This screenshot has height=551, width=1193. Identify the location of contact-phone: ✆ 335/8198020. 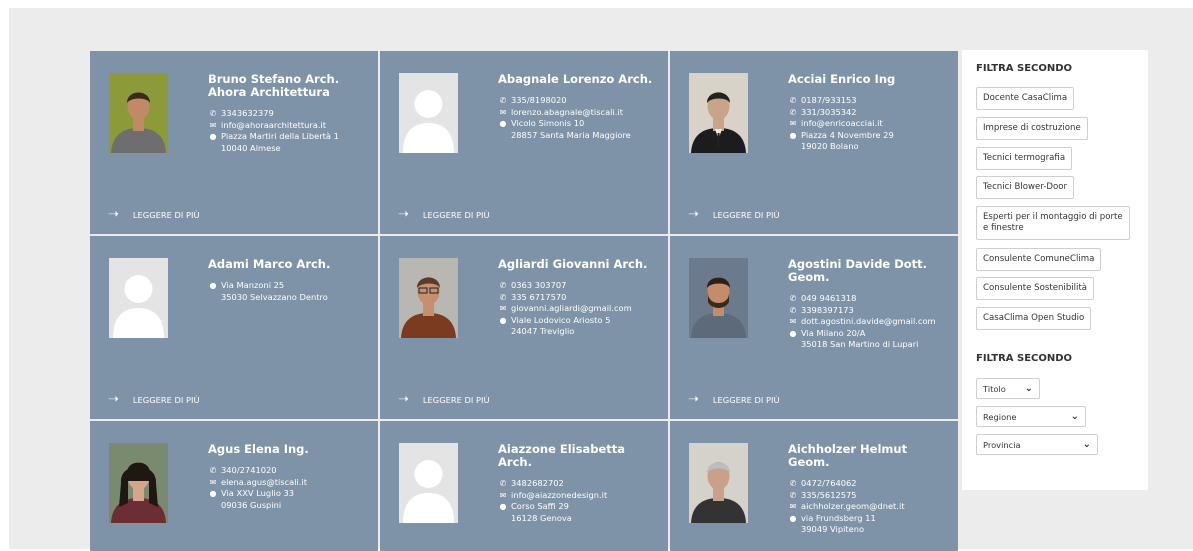
(580, 101).